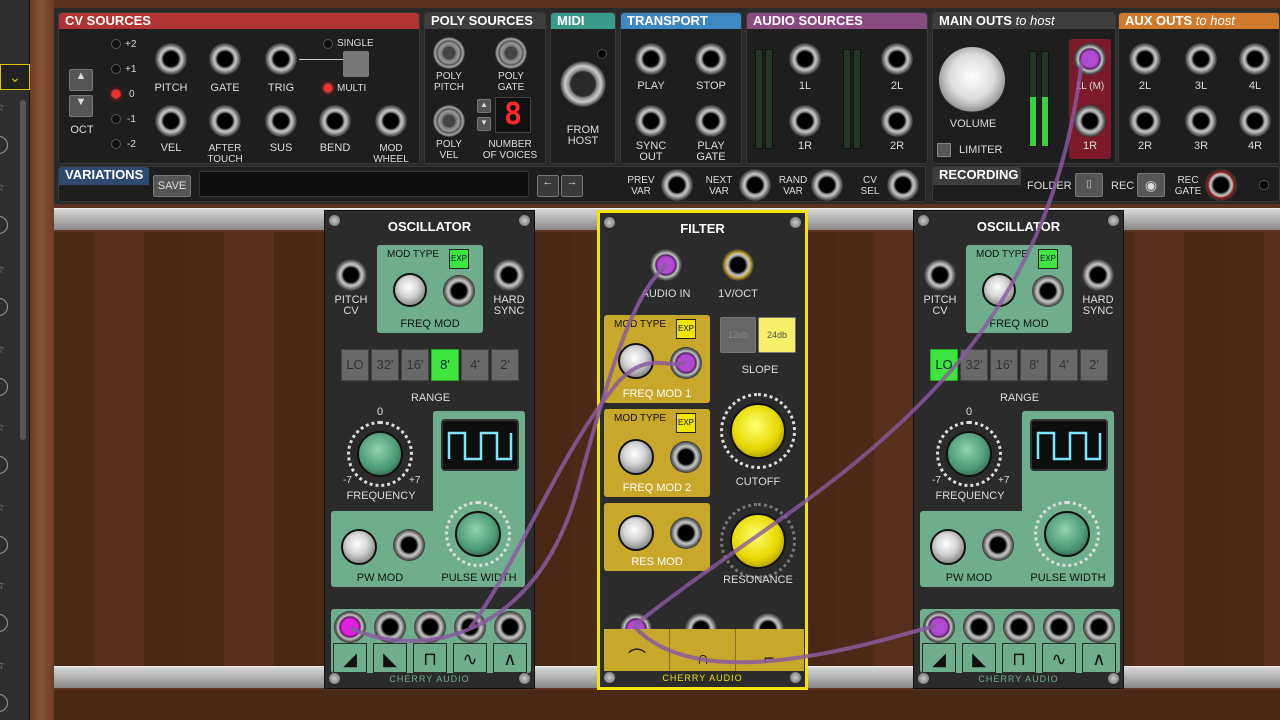  Describe the element at coordinates (738, 335) in the screenshot. I see `slope-12db-button: 12db` at that location.